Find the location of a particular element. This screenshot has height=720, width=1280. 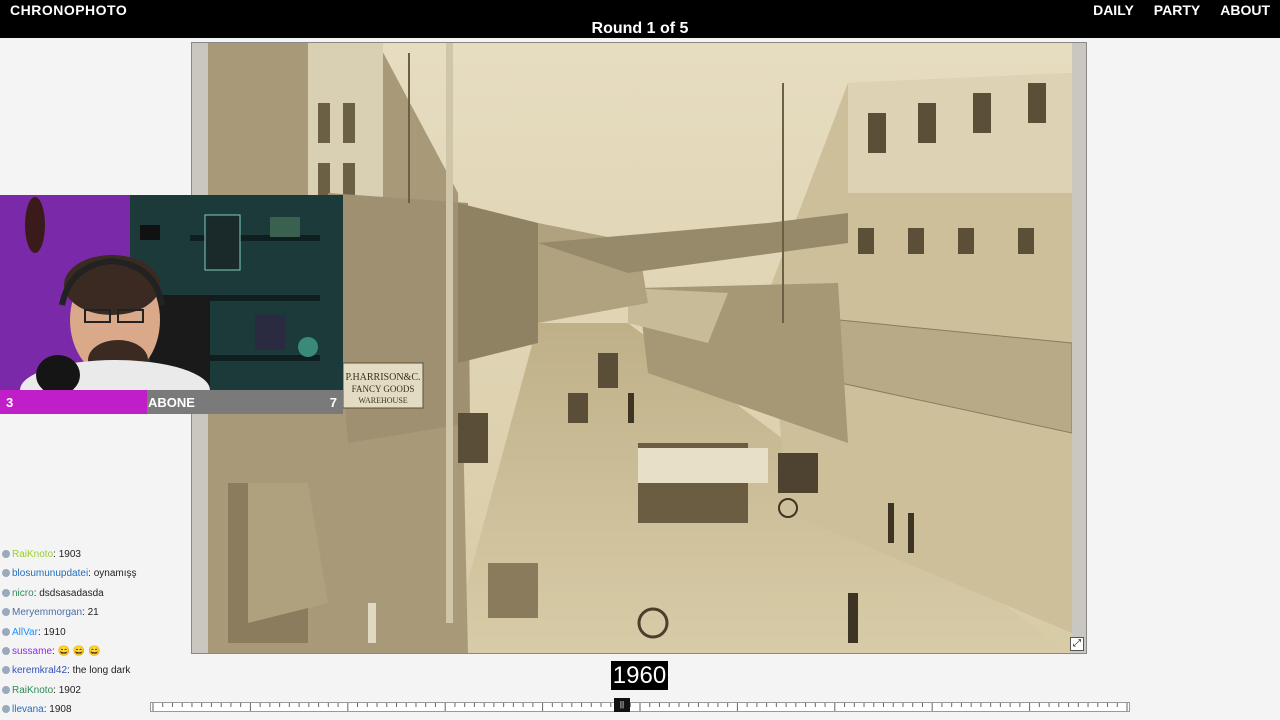

chat-message: RaiKnoto: 1903 is located at coordinates (96, 554).